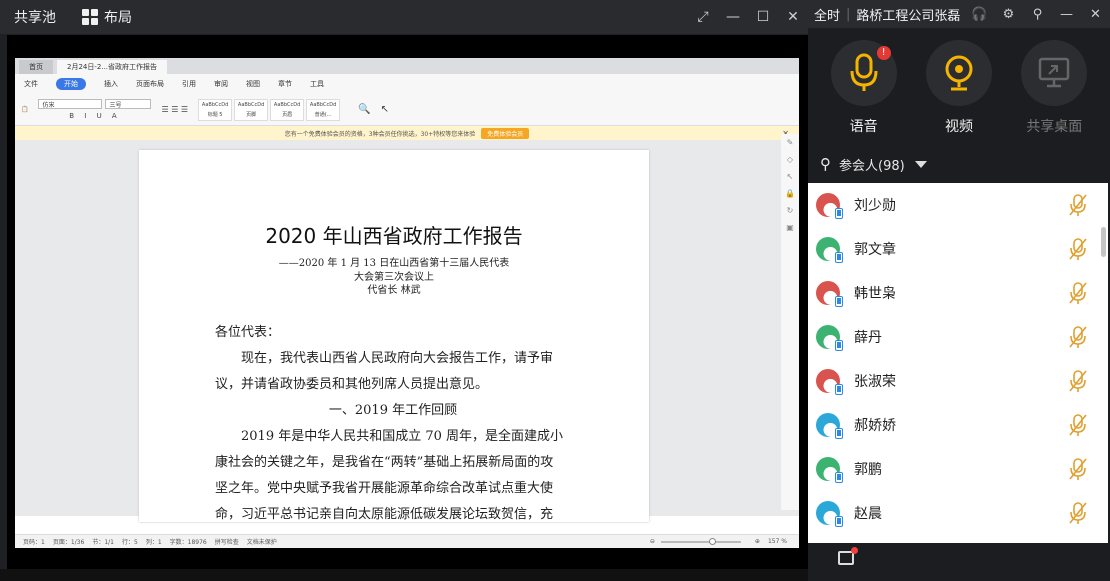  I want to click on participant-row: 韩世枭, so click(958, 293).